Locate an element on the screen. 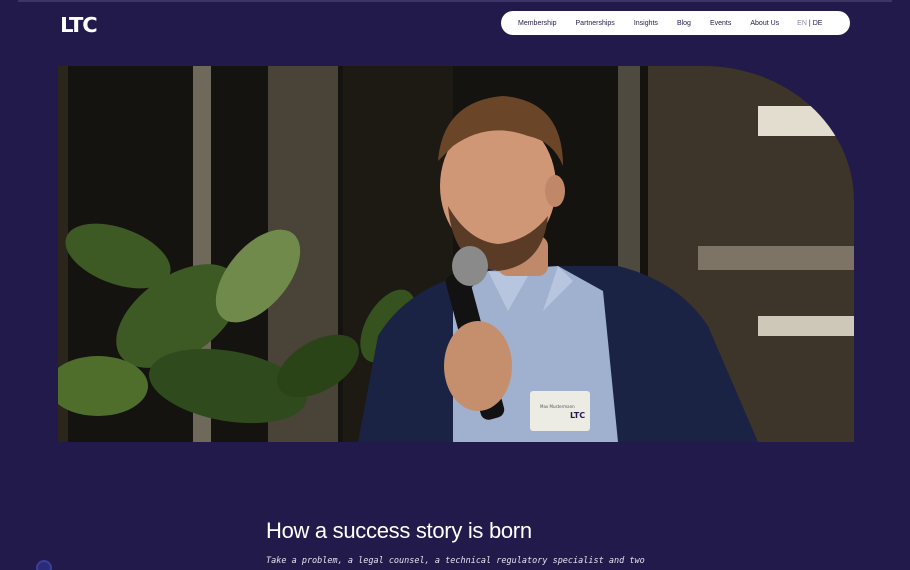 The width and height of the screenshot is (910, 570). language-switcher: EN | DE is located at coordinates (809, 23).